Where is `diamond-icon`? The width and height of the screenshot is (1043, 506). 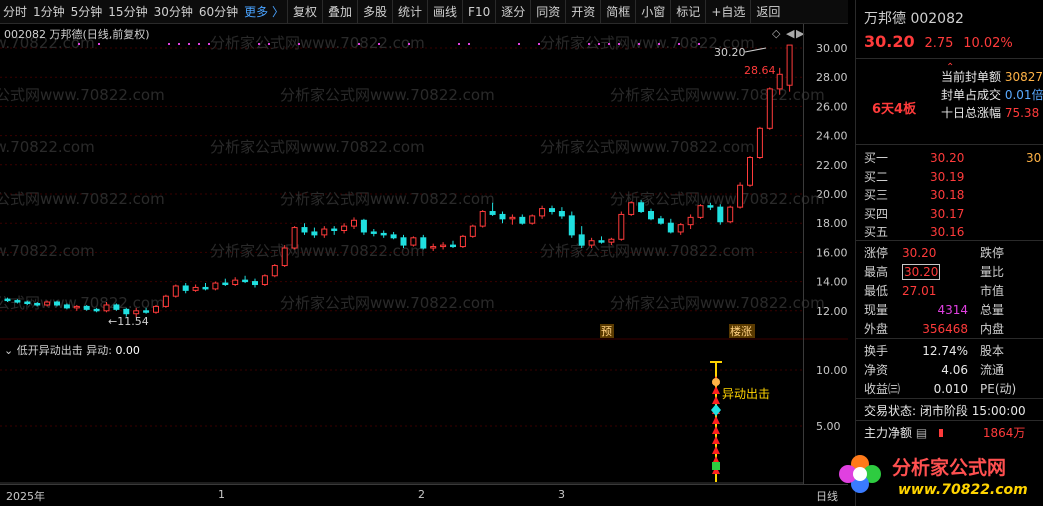
diamond-icon is located at coordinates (716, 410).